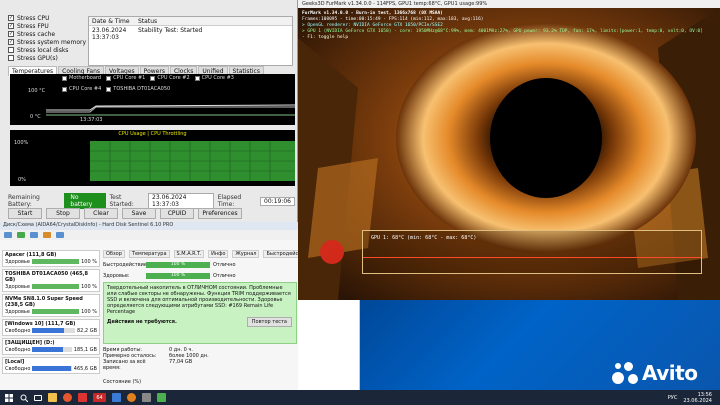  I want to click on report-icon, so click(34, 235).